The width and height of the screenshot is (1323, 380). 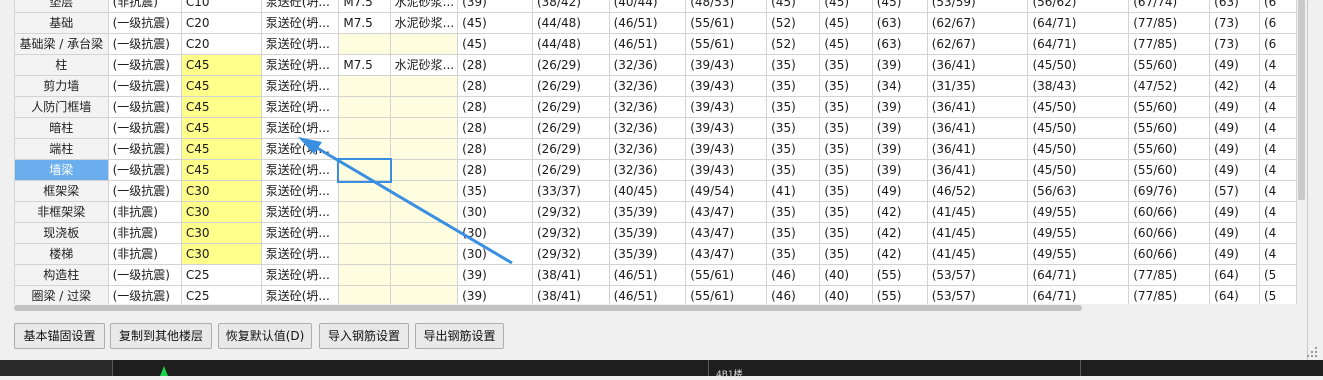 I want to click on anchor-length-cell: (38/43), so click(x=1078, y=86).